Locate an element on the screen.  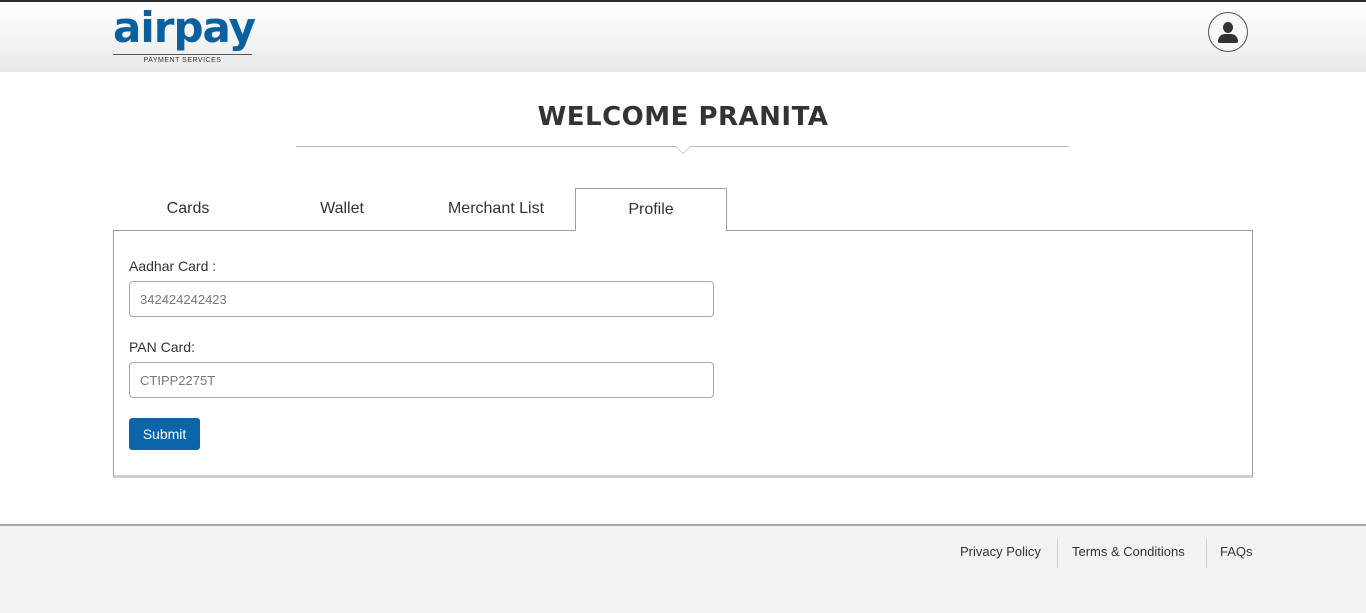
user-icon is located at coordinates (1228, 27).